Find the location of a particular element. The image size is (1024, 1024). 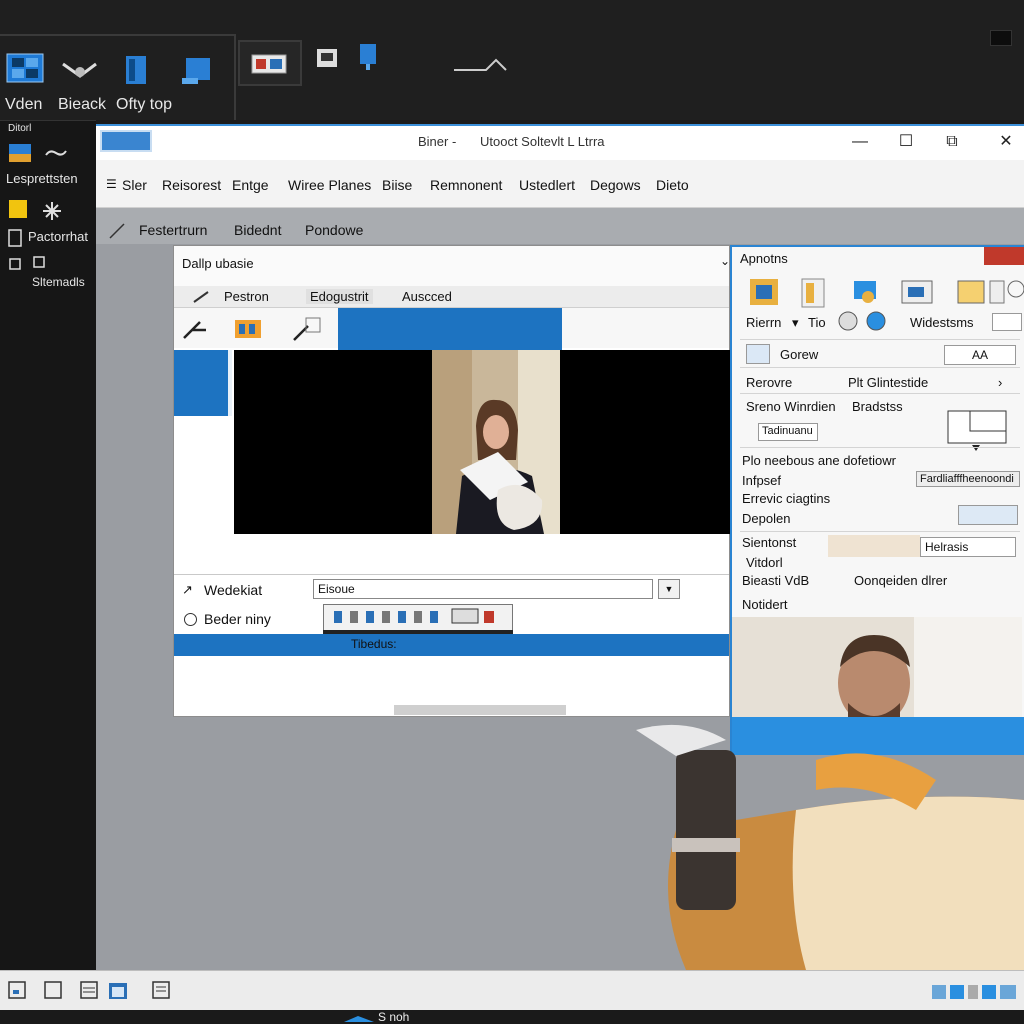

toolbar-label-video: Vden is located at coordinates (23, 105).